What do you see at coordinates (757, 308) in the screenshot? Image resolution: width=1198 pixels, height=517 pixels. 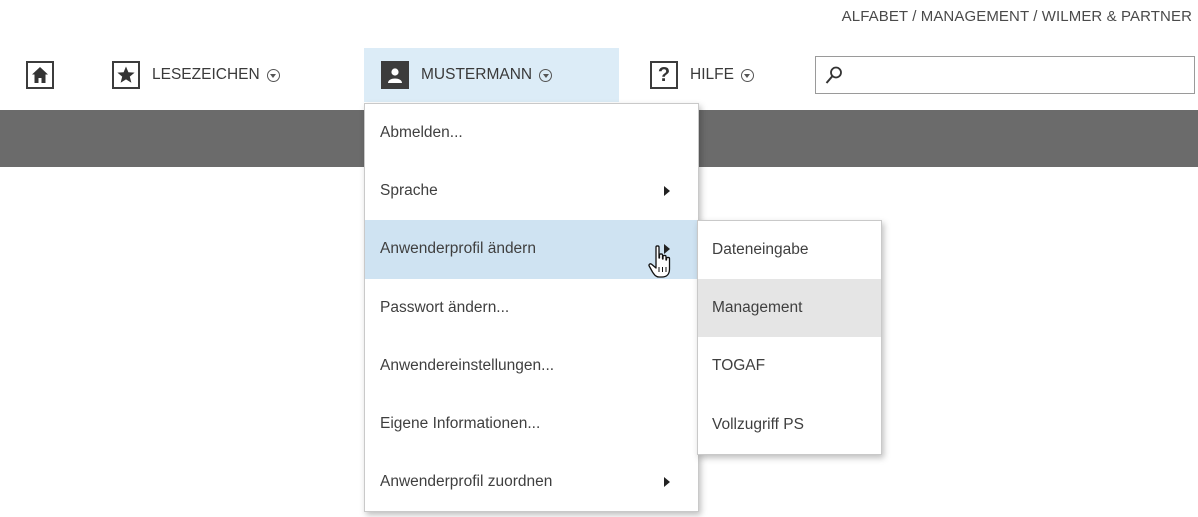 I see `submenu-item-label: Management` at bounding box center [757, 308].